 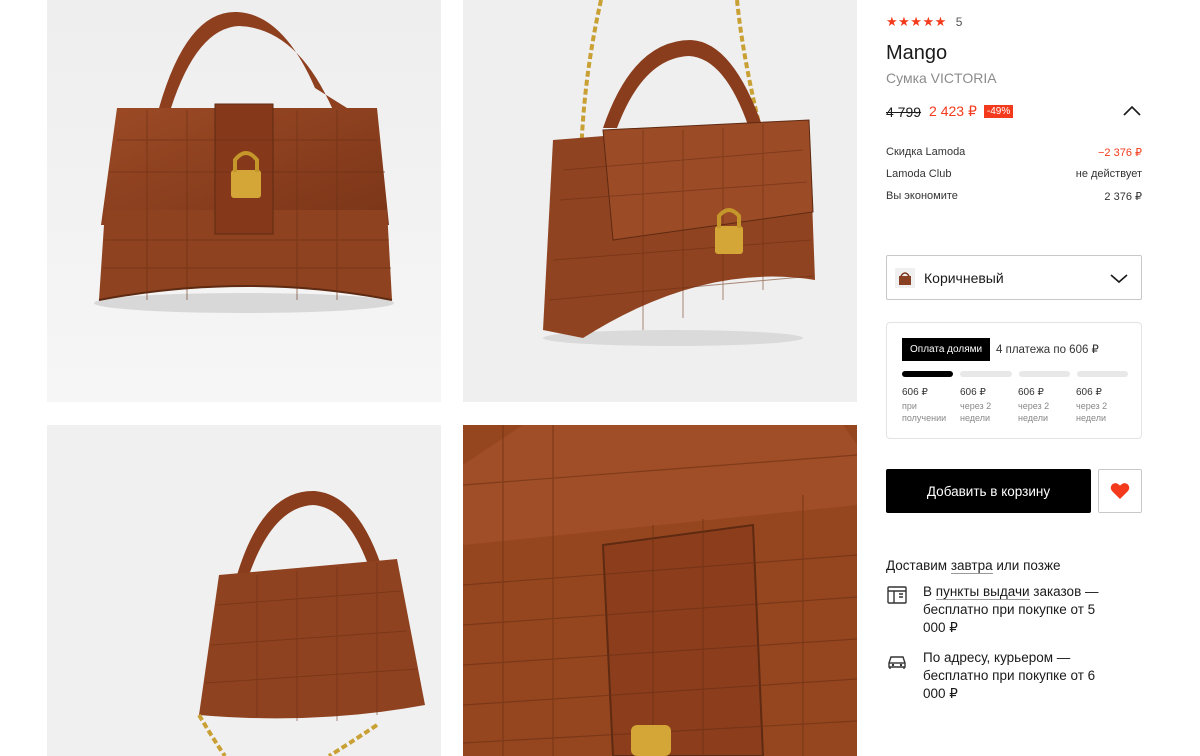 I want to click on split-payment-summary: 4 платежа по 606 ₽, so click(x=1047, y=350).